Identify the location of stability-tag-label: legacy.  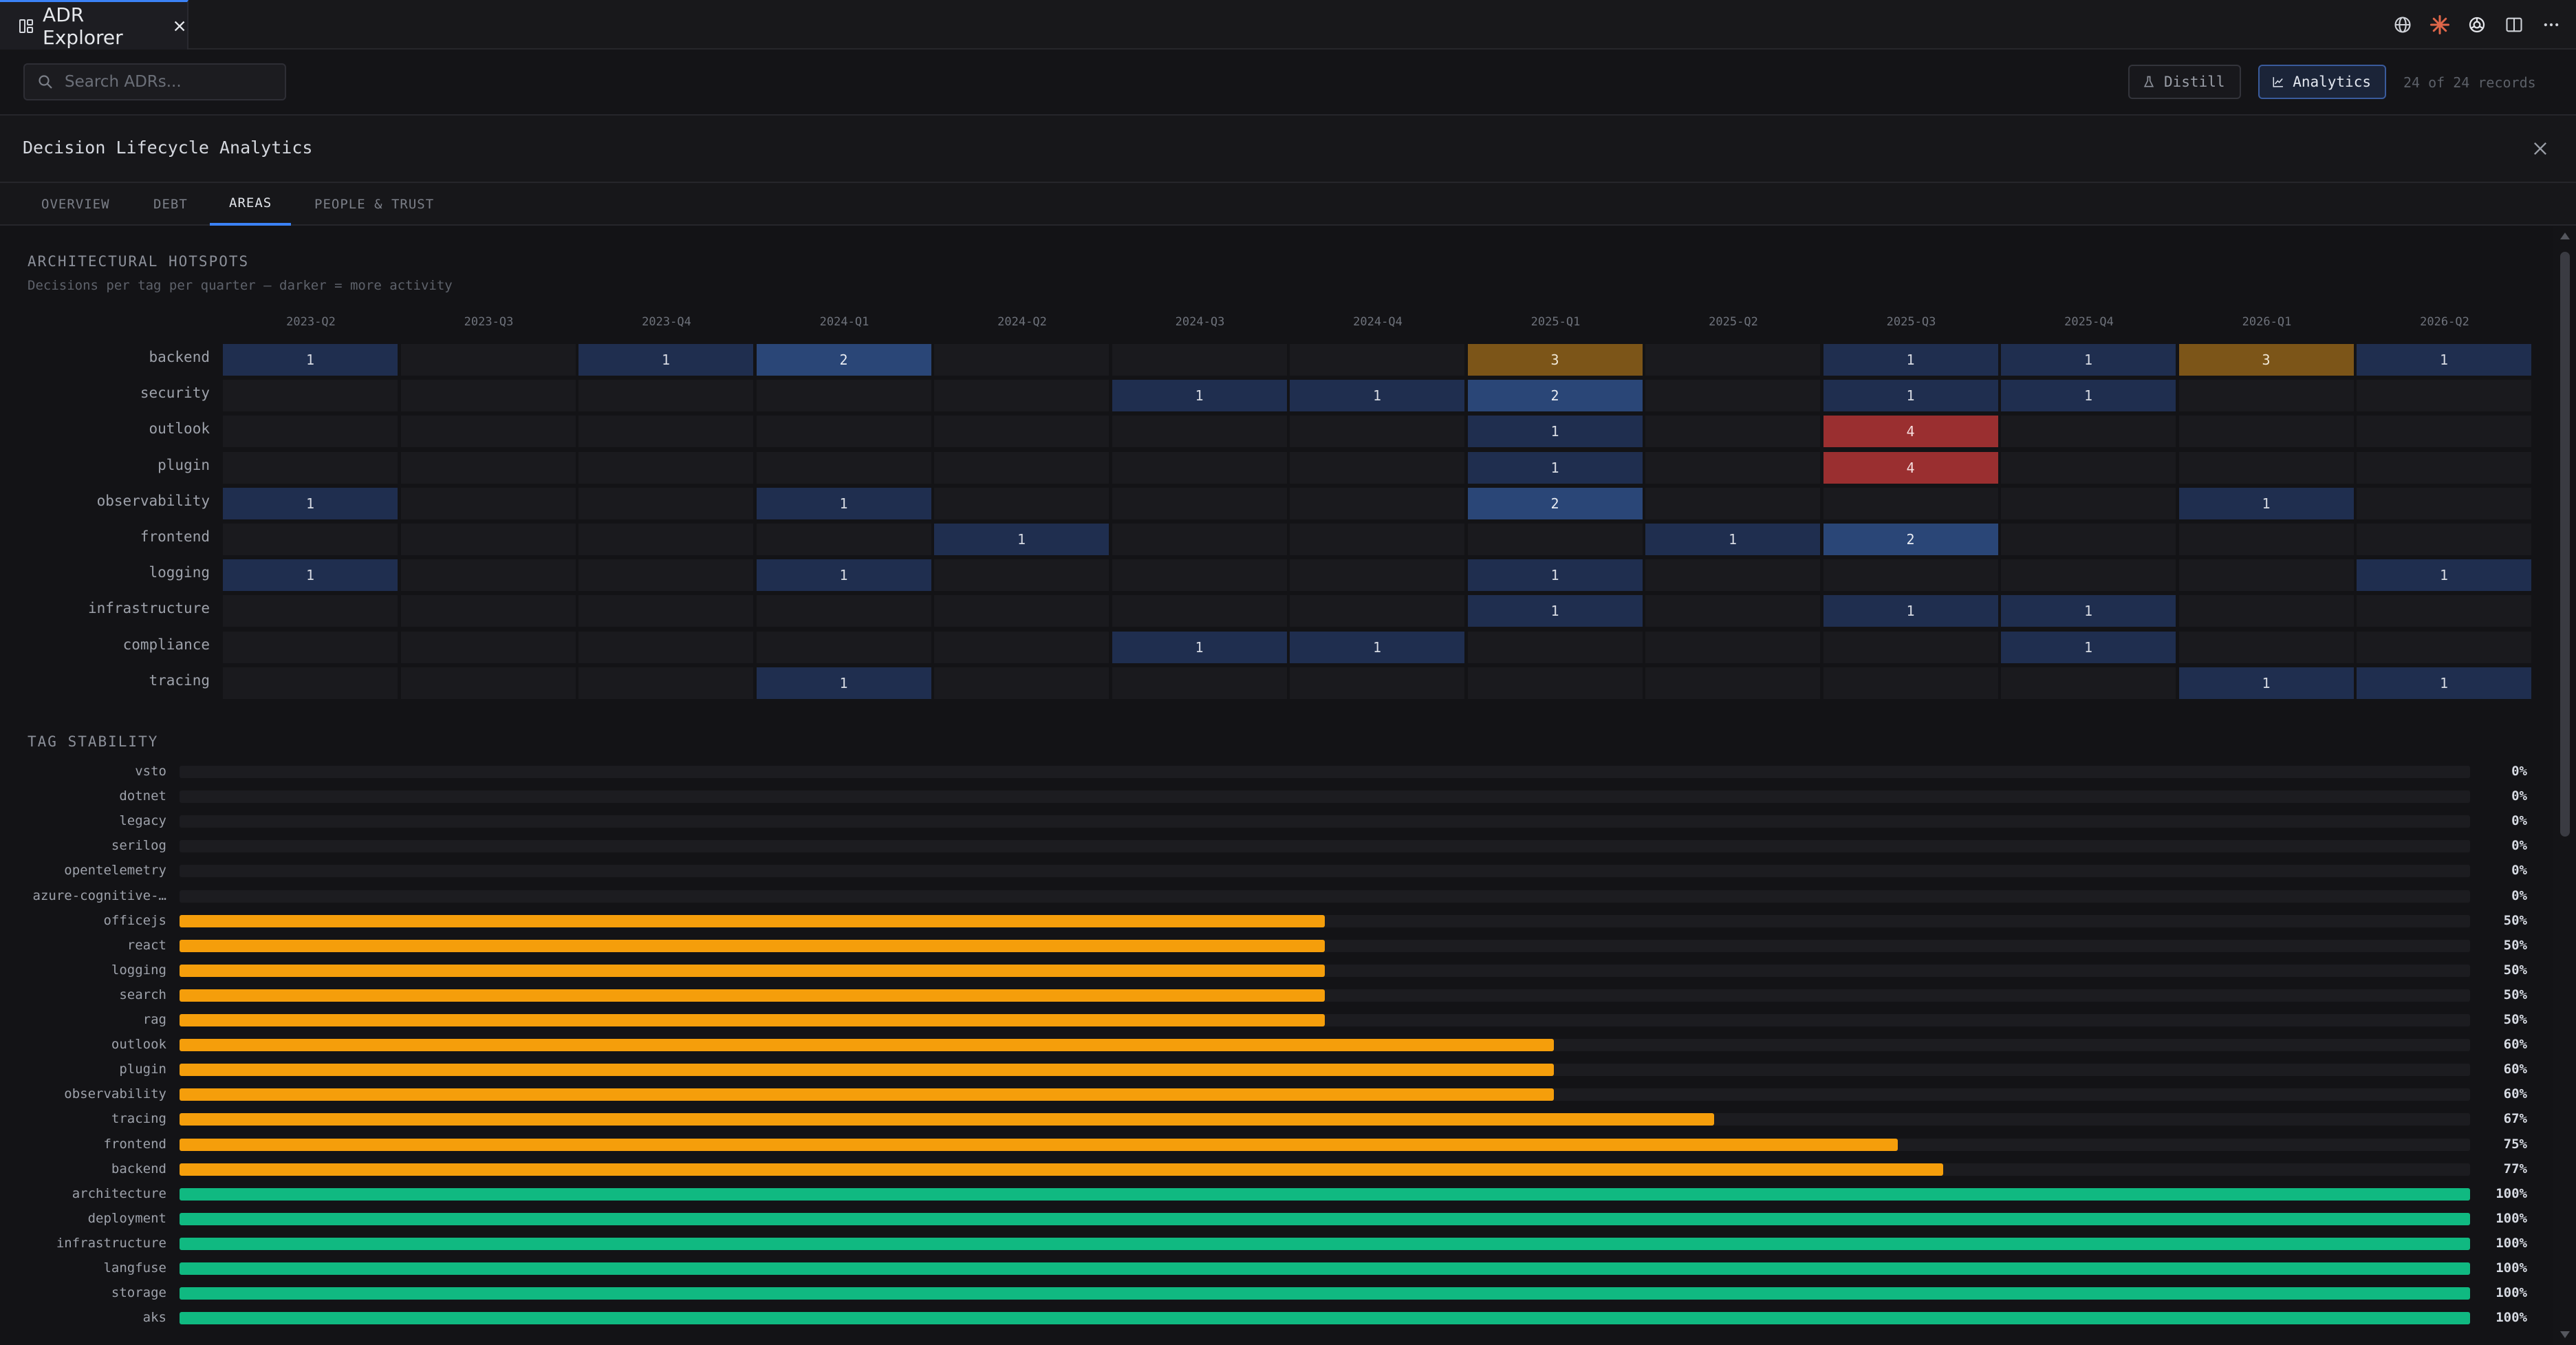
(142, 821).